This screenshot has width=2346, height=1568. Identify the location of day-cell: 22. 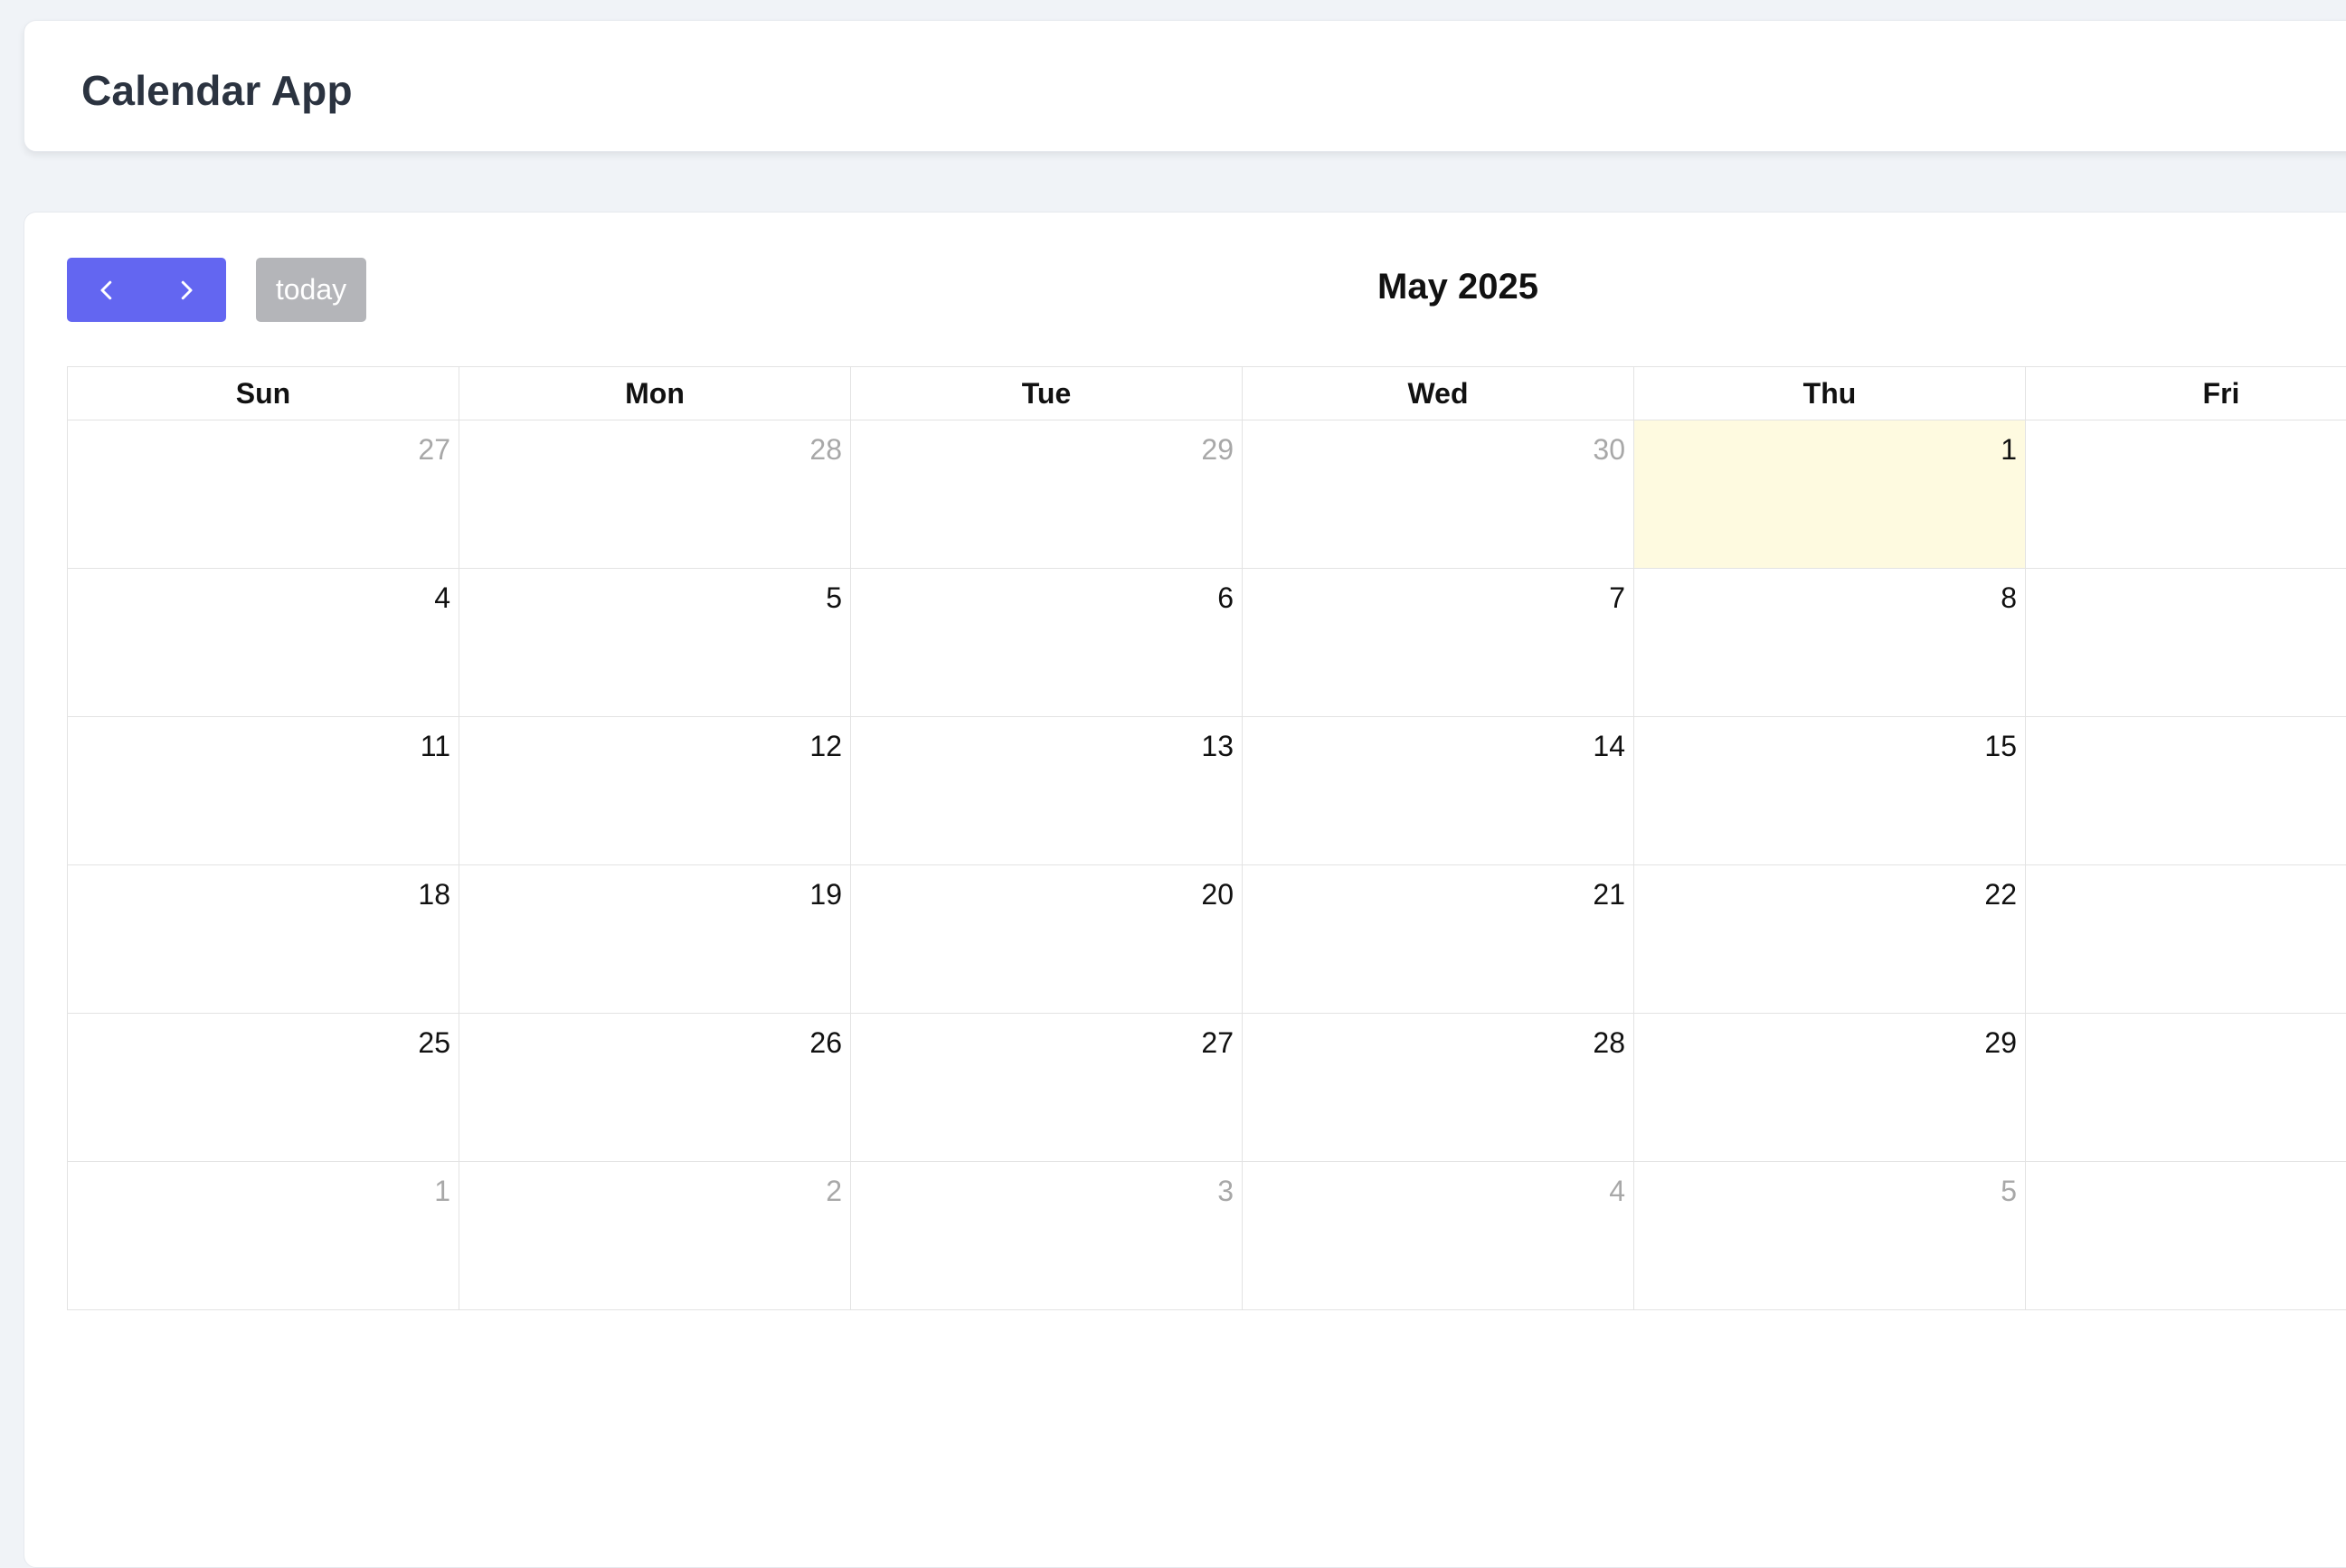
(1830, 939).